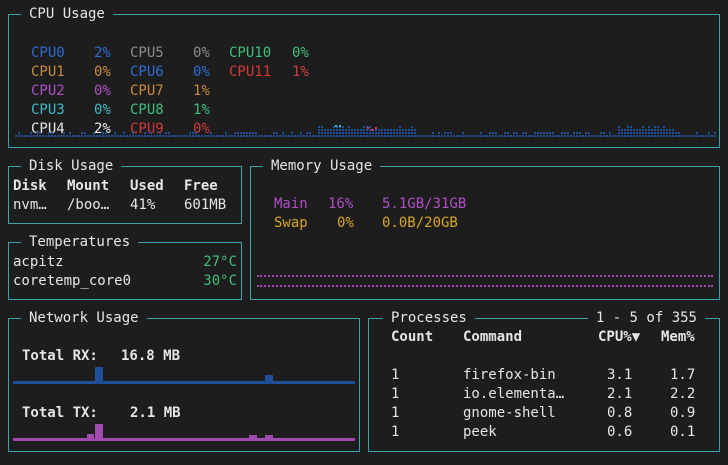  I want to click on network-rx-value: 16.8 MB, so click(151, 356).